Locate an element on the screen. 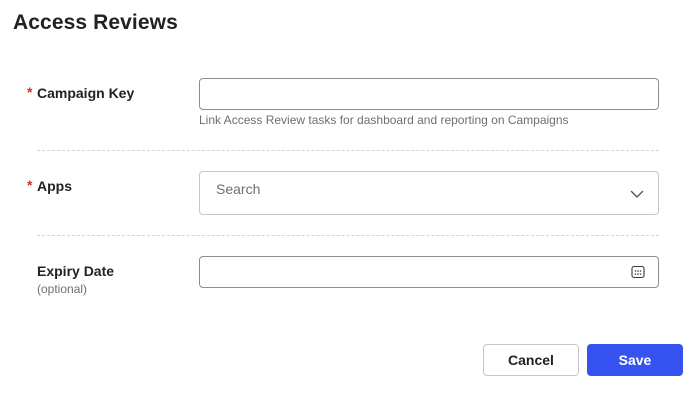 This screenshot has width=696, height=395. optional-label: (optional) is located at coordinates (62, 289).